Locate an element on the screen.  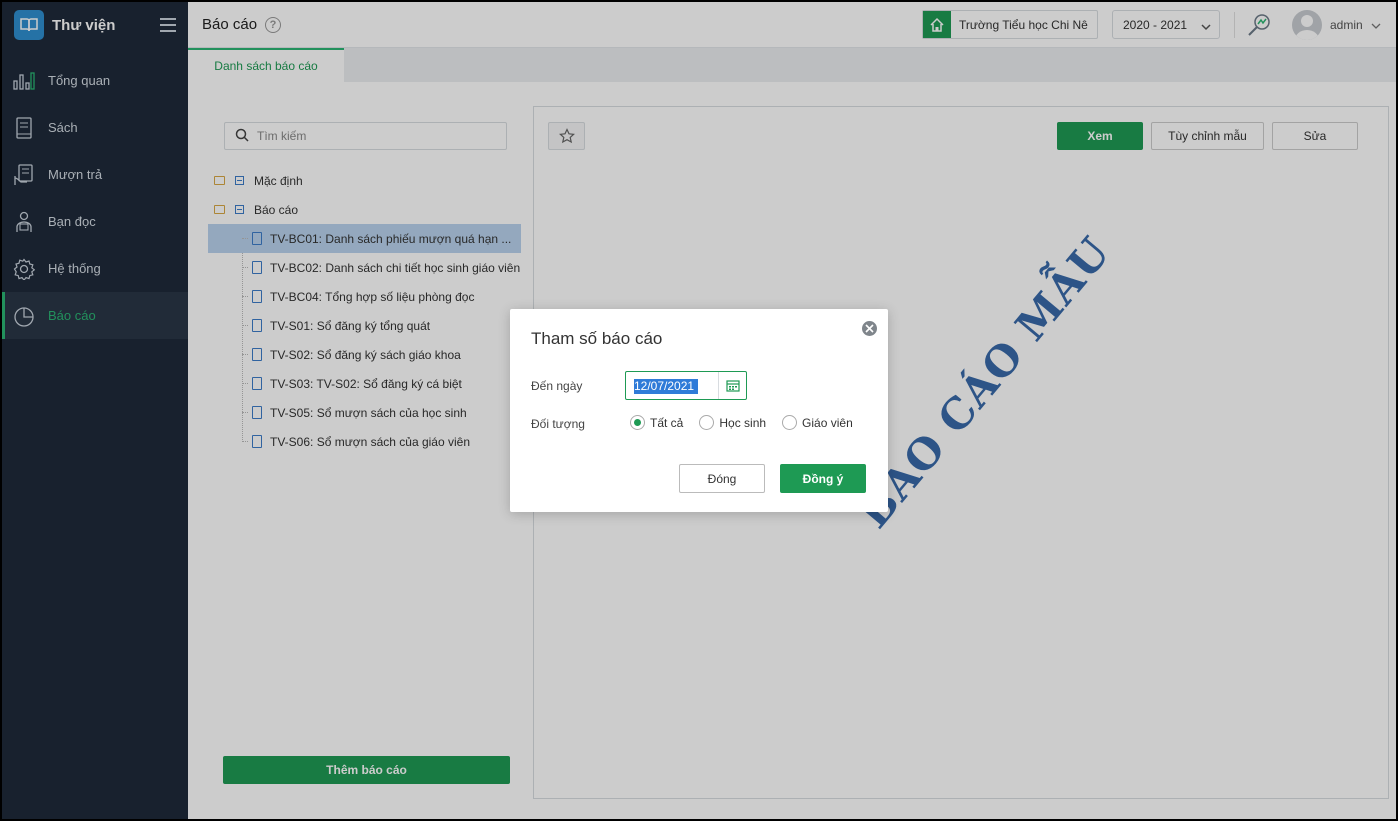
radio-label: Giáo viên is located at coordinates (827, 422).